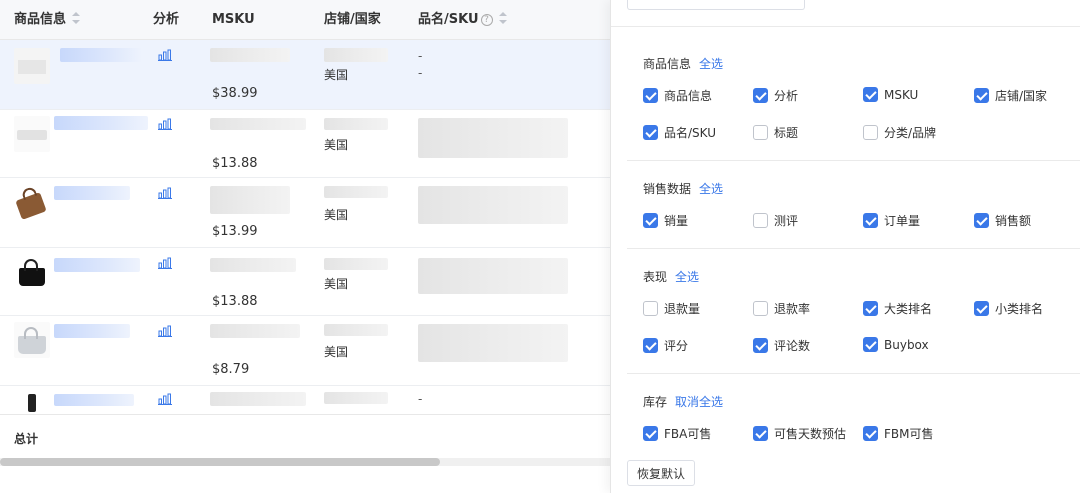  I want to click on header-analysis: 分析, so click(166, 20).